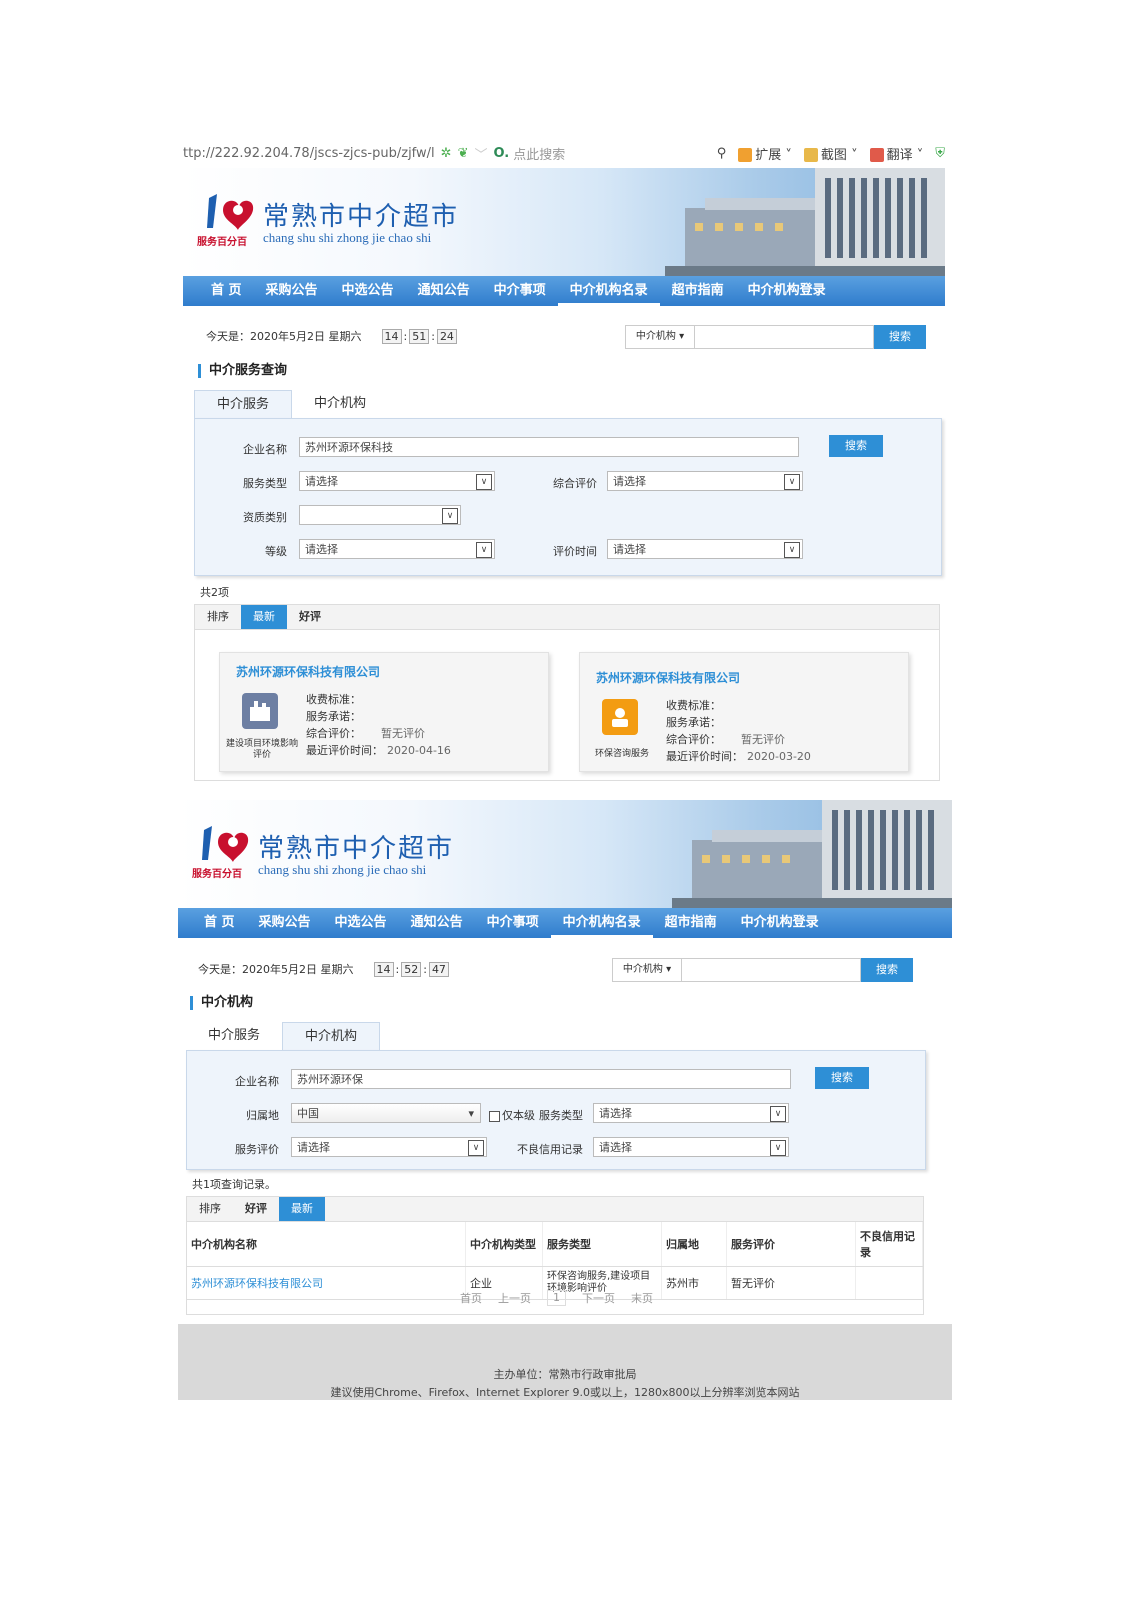 The width and height of the screenshot is (1132, 1600). Describe the element at coordinates (260, 711) in the screenshot. I see `factory-icon` at that location.